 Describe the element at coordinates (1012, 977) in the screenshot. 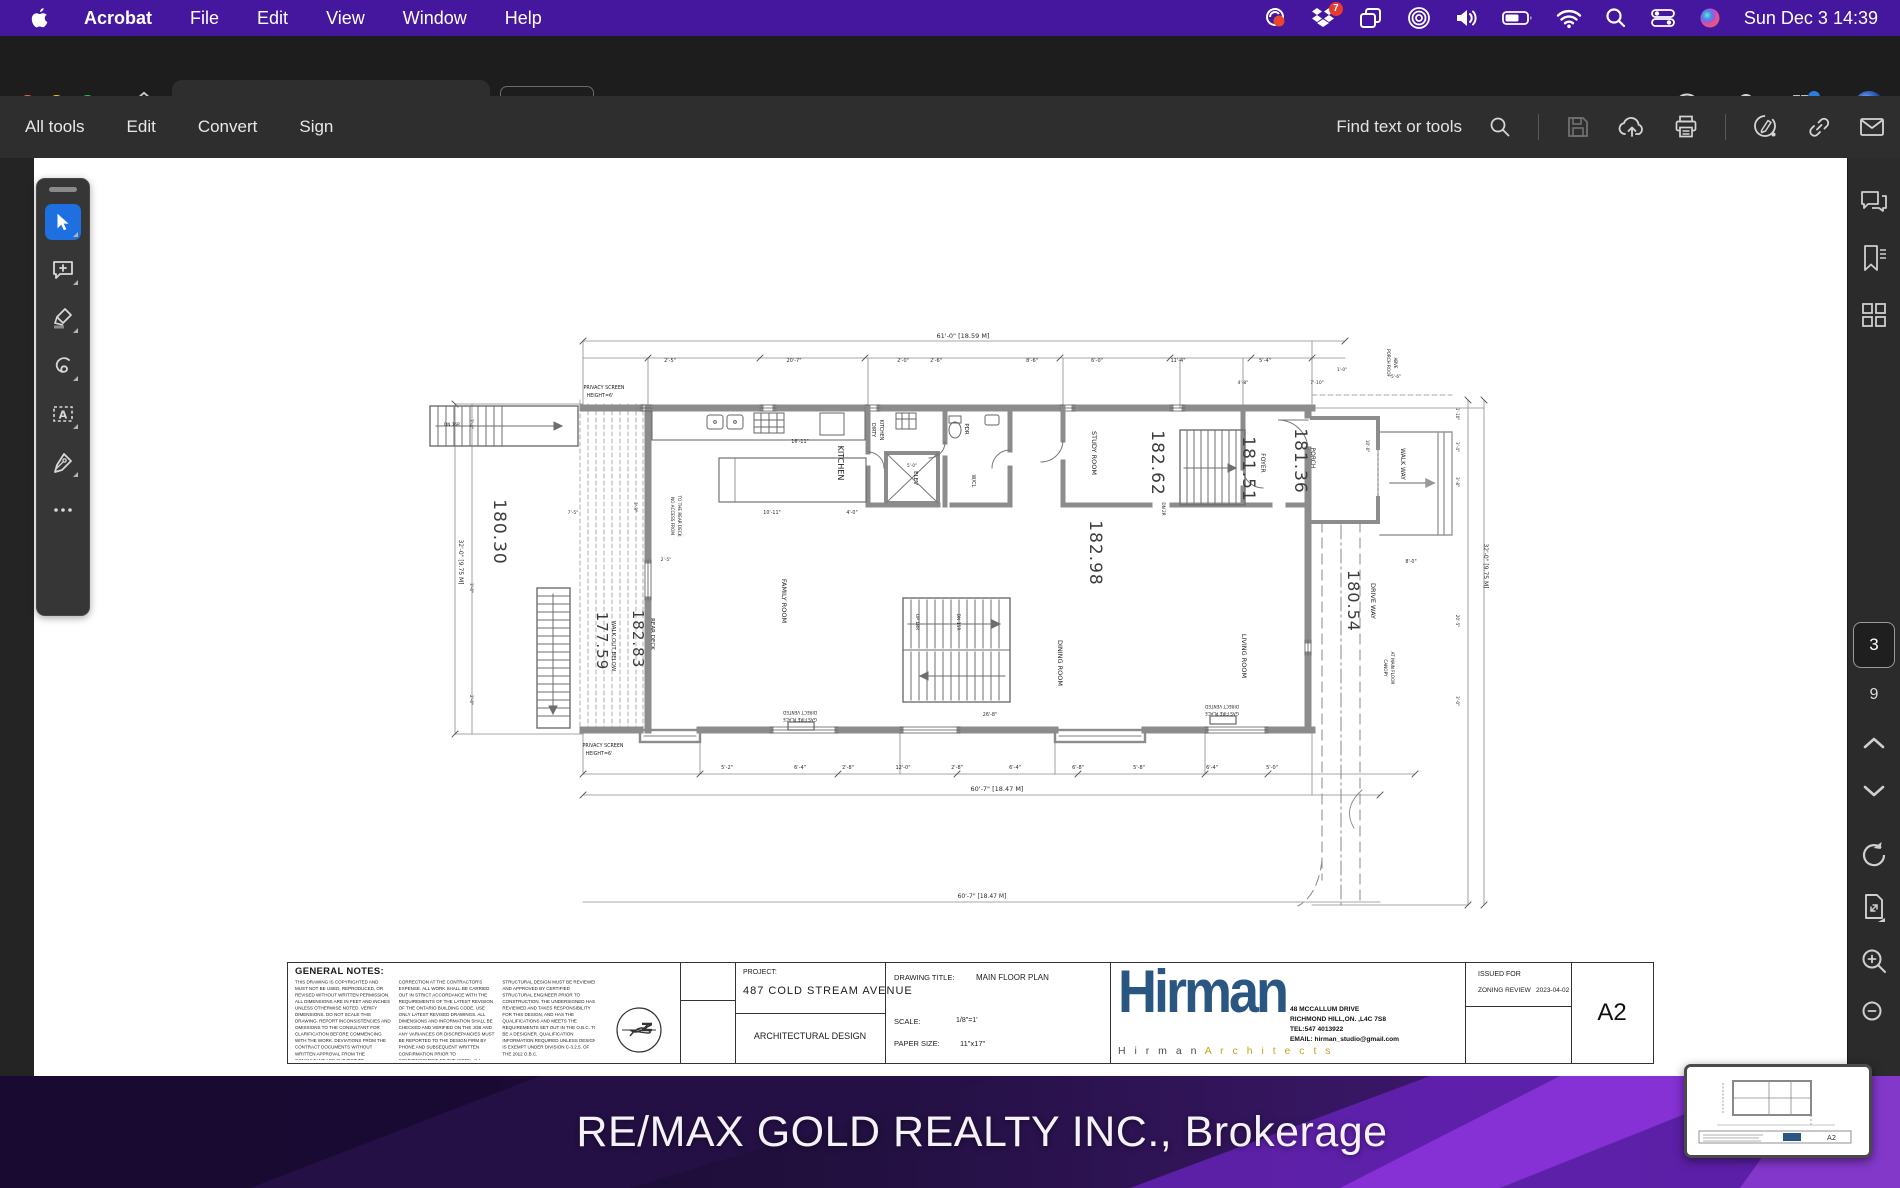

I see `drawing-title: MAIN FLOOR PLAN` at that location.